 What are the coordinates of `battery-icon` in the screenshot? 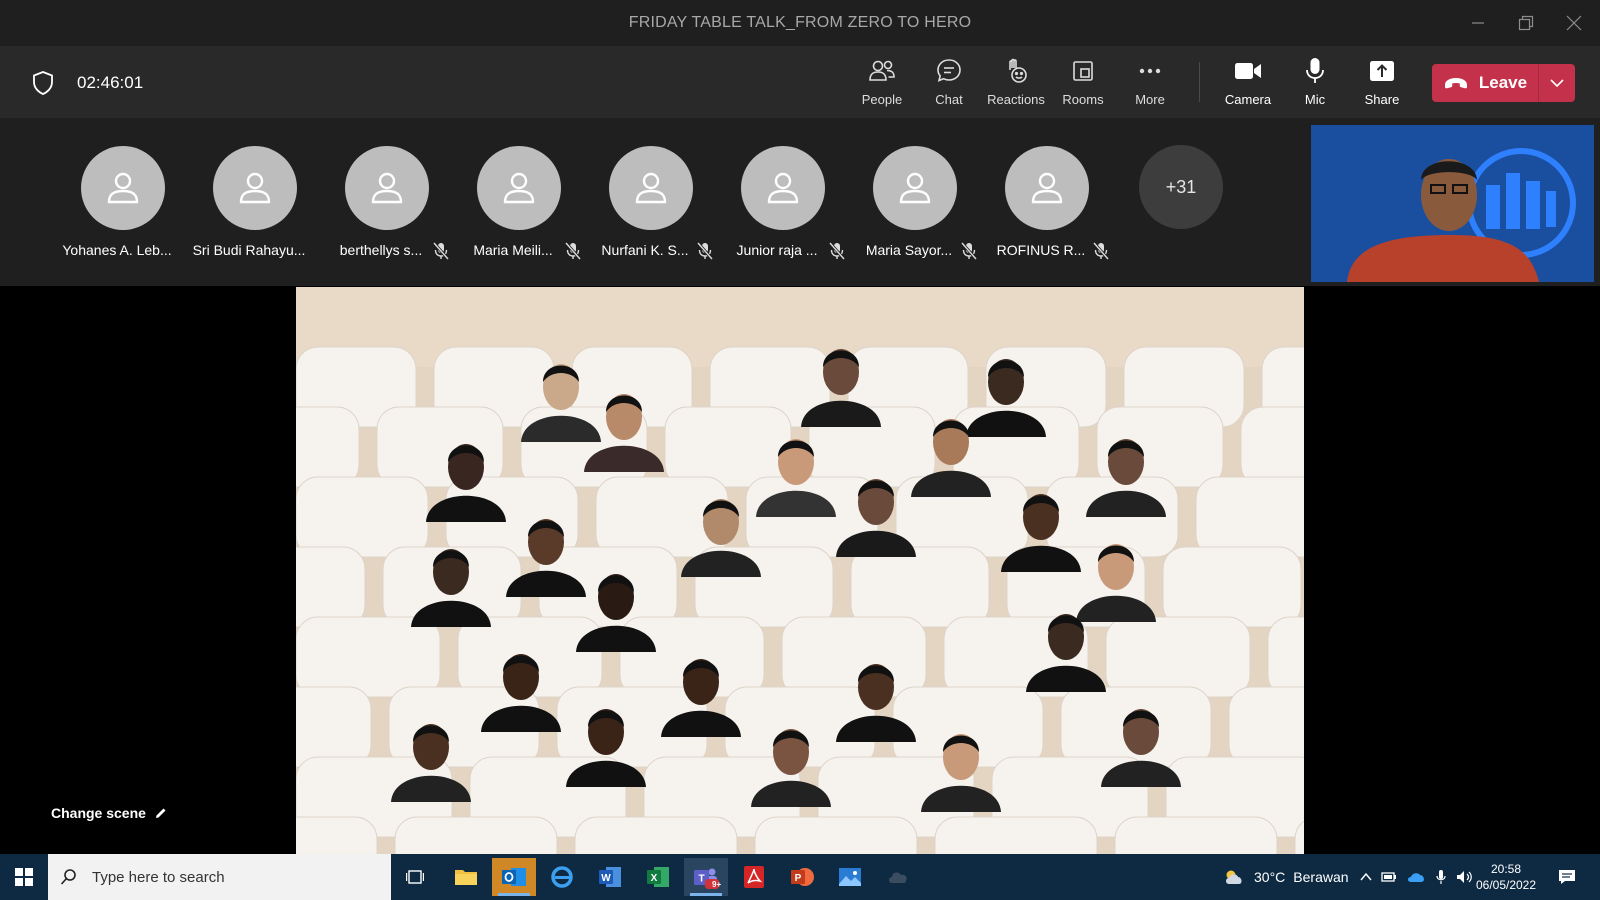 It's located at (1389, 877).